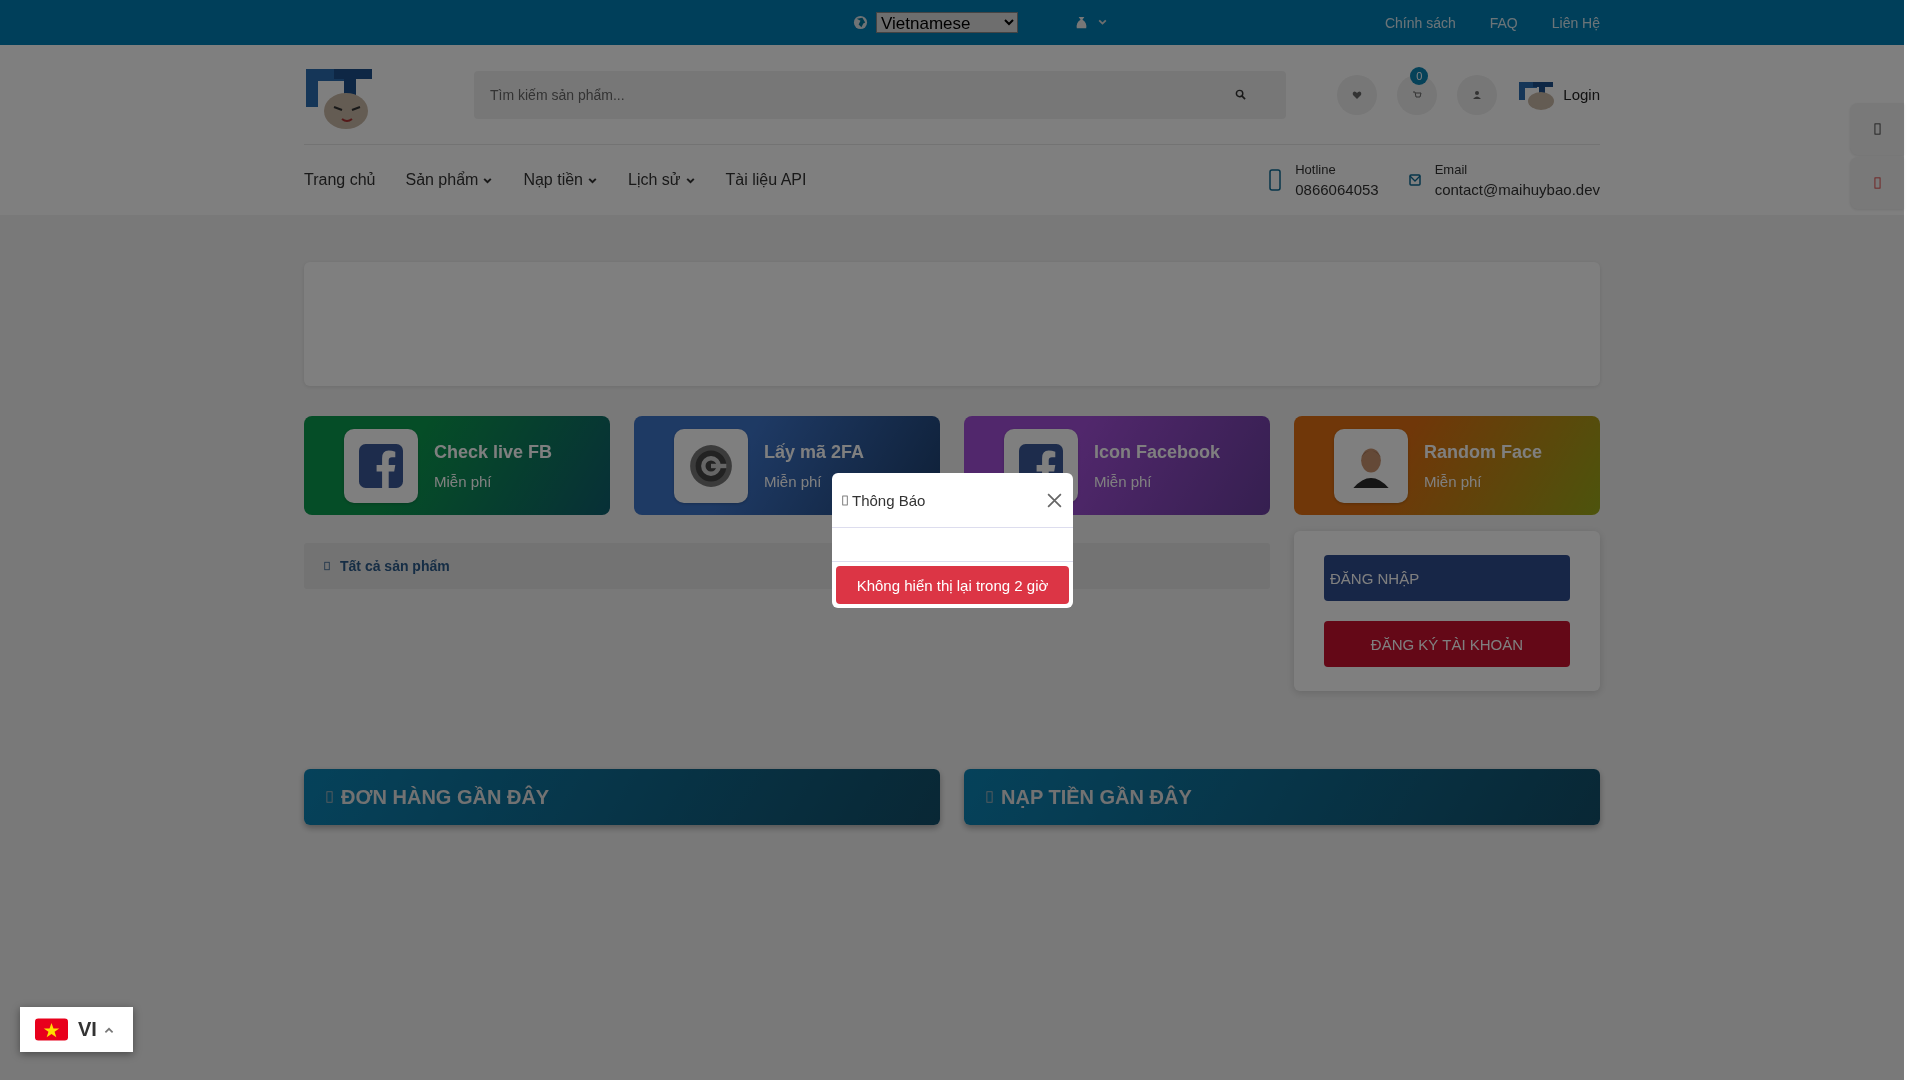 This screenshot has width=1920, height=1080. Describe the element at coordinates (1419, 75) in the screenshot. I see `cart-count-badge: 0` at that location.